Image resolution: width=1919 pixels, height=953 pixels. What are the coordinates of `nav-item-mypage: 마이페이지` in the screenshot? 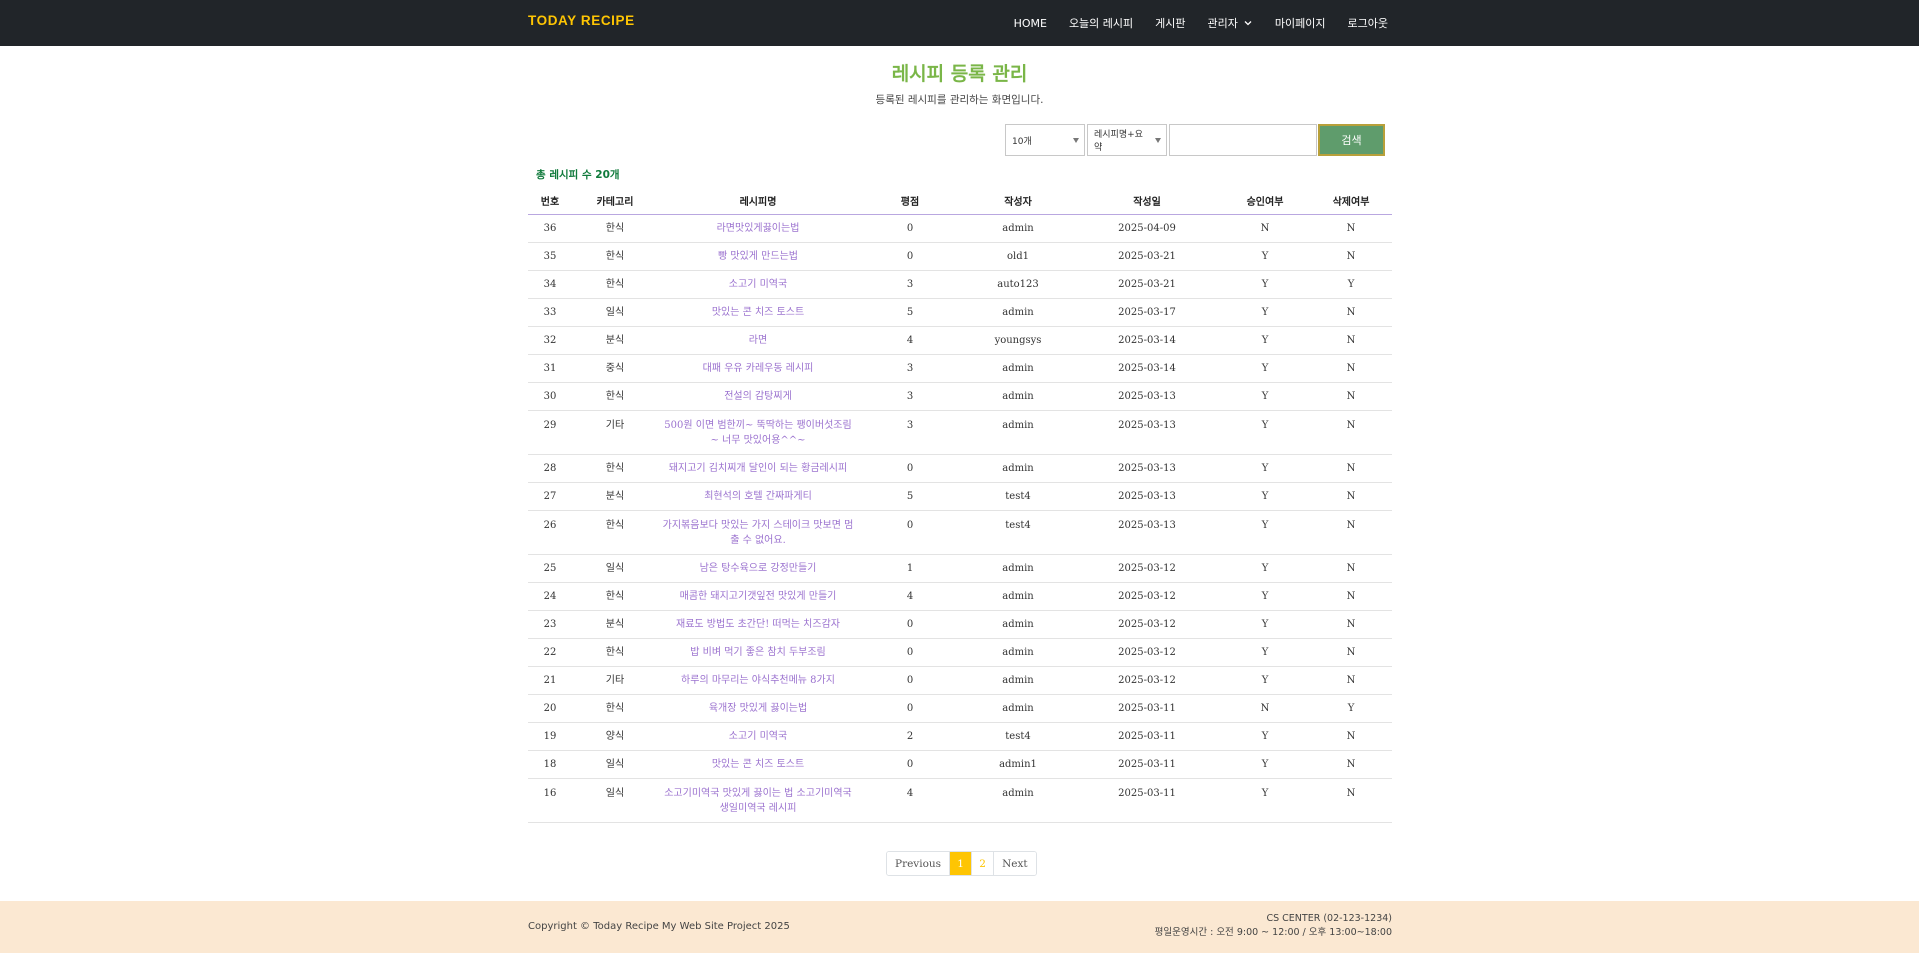 It's located at (1300, 23).